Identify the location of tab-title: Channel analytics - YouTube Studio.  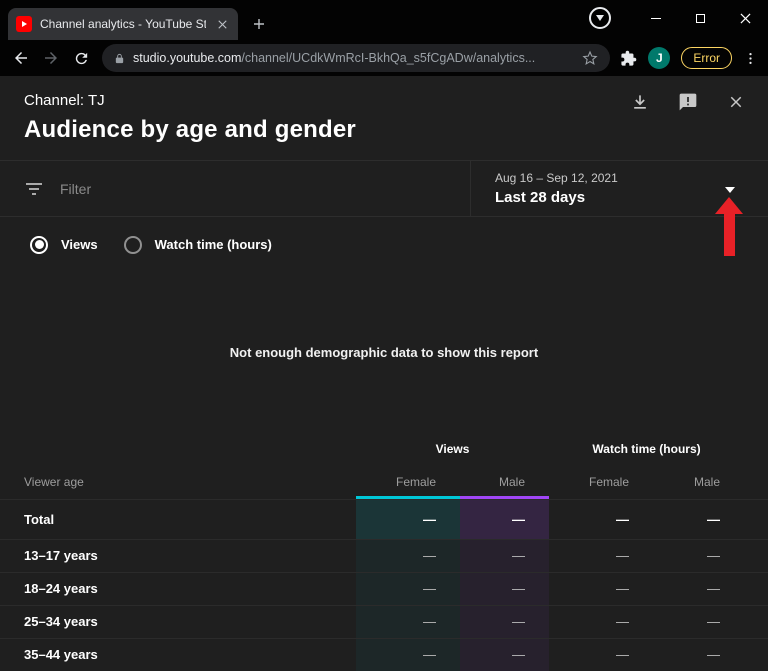
(123, 24).